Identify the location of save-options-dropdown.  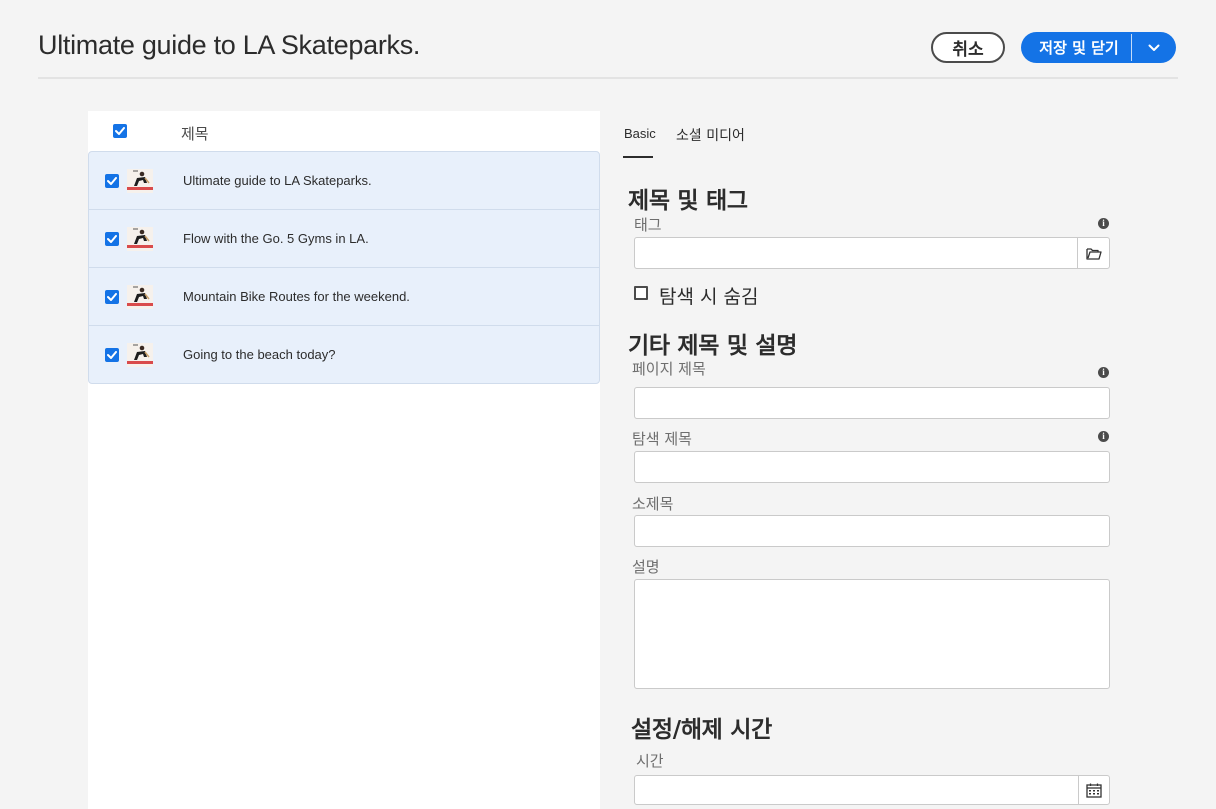
(1154, 47).